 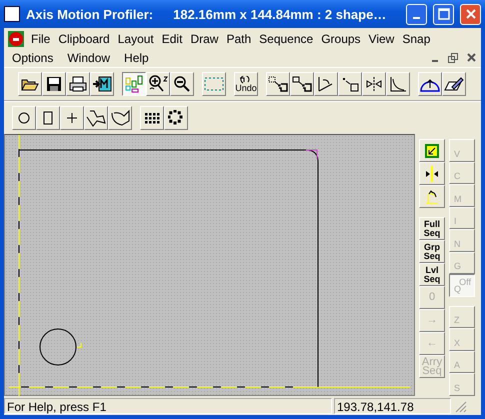 I want to click on cursor-coordinates: 193.78,141.78, so click(x=392, y=406).